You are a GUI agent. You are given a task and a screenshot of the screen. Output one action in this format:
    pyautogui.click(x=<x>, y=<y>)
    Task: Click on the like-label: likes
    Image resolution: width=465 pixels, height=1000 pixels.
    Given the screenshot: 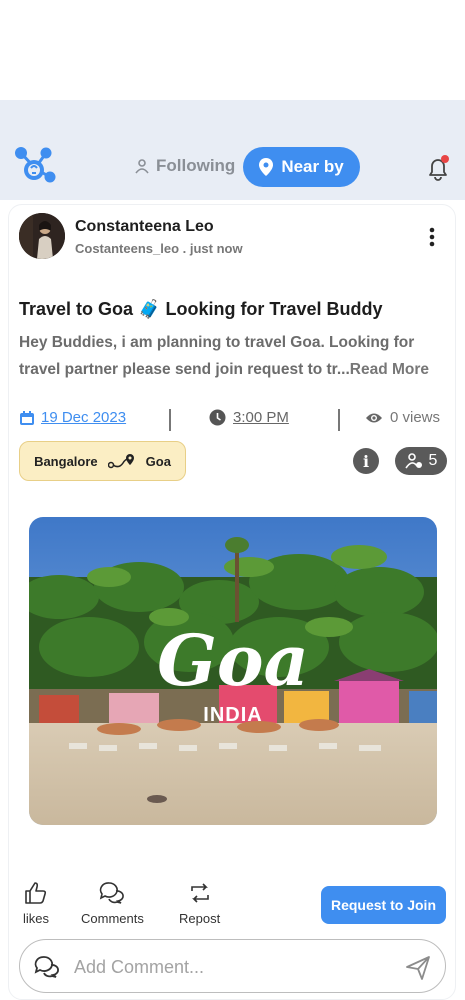 What is the action you would take?
    pyautogui.click(x=36, y=918)
    